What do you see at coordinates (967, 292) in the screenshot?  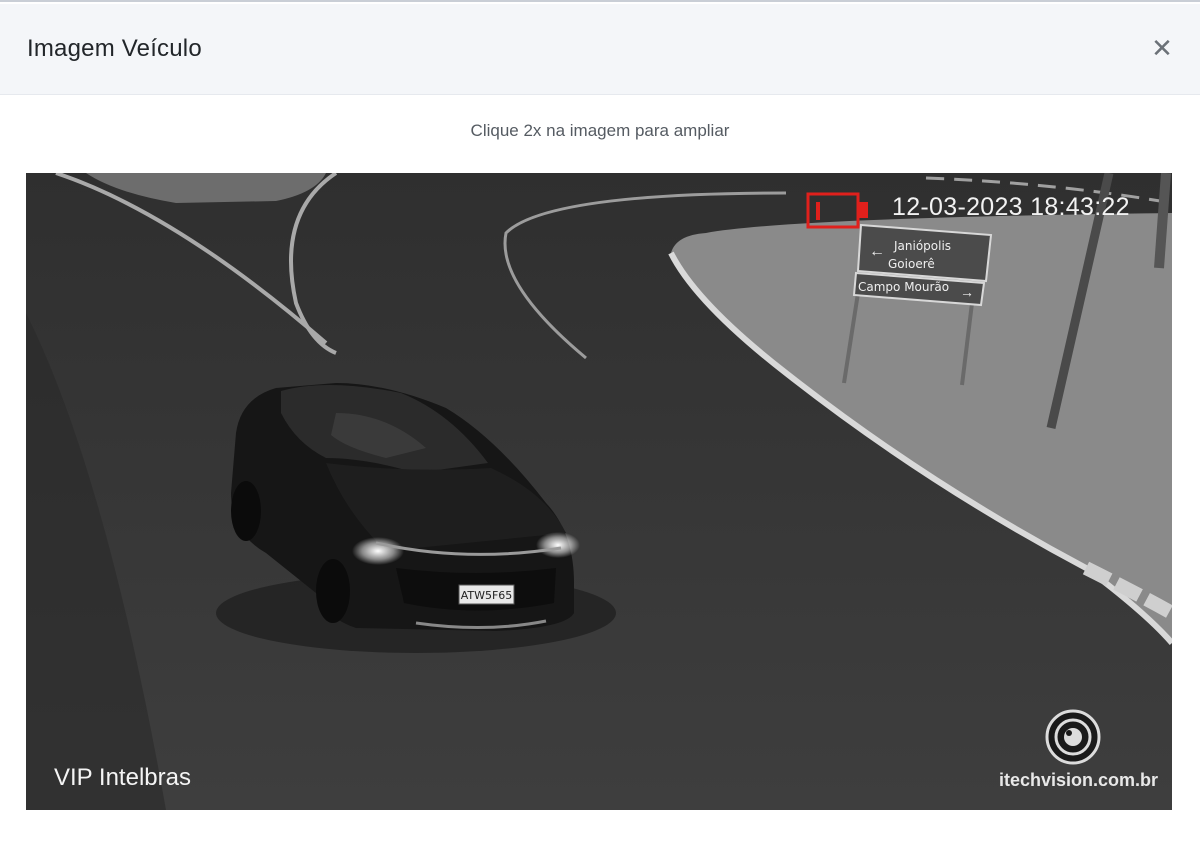 I see `sign-arrow-right-icon: →` at bounding box center [967, 292].